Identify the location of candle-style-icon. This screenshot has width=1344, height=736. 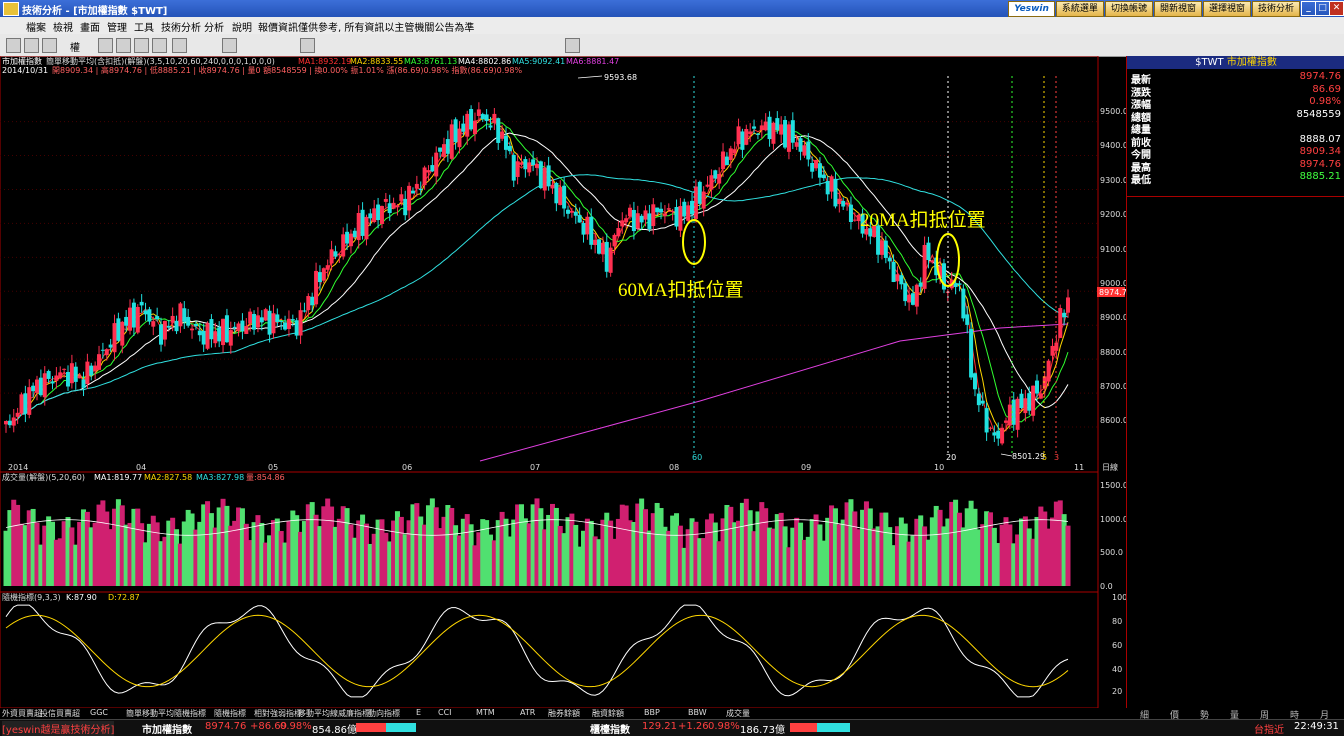
(105, 45).